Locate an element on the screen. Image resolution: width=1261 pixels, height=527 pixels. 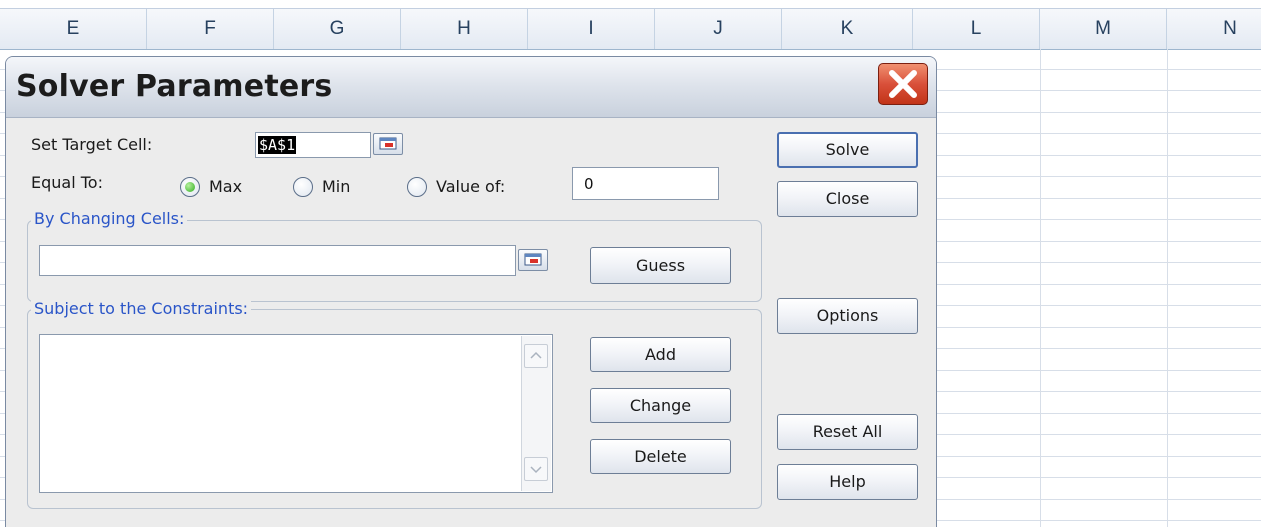
scroll-down-icon is located at coordinates (536, 469).